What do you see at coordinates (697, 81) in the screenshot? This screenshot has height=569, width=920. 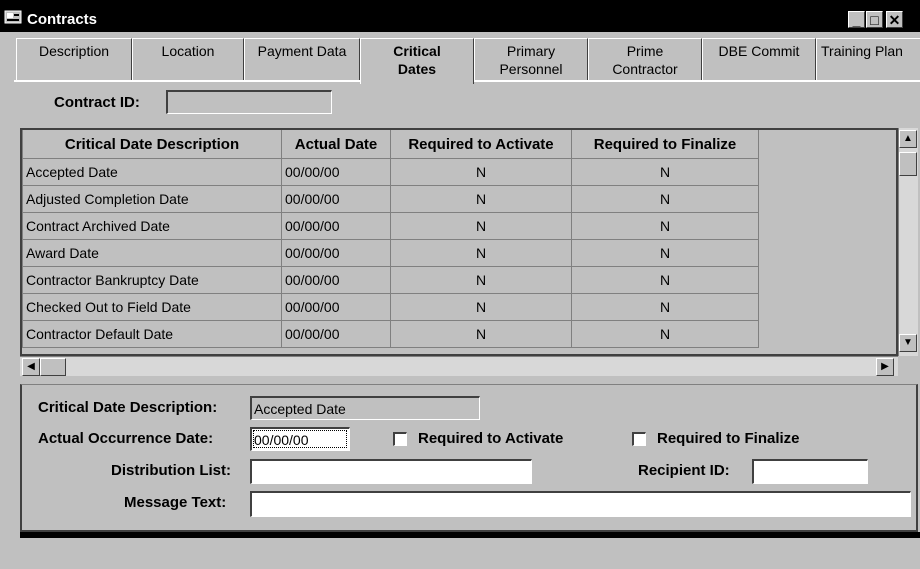 I see `tab-baseline-right` at bounding box center [697, 81].